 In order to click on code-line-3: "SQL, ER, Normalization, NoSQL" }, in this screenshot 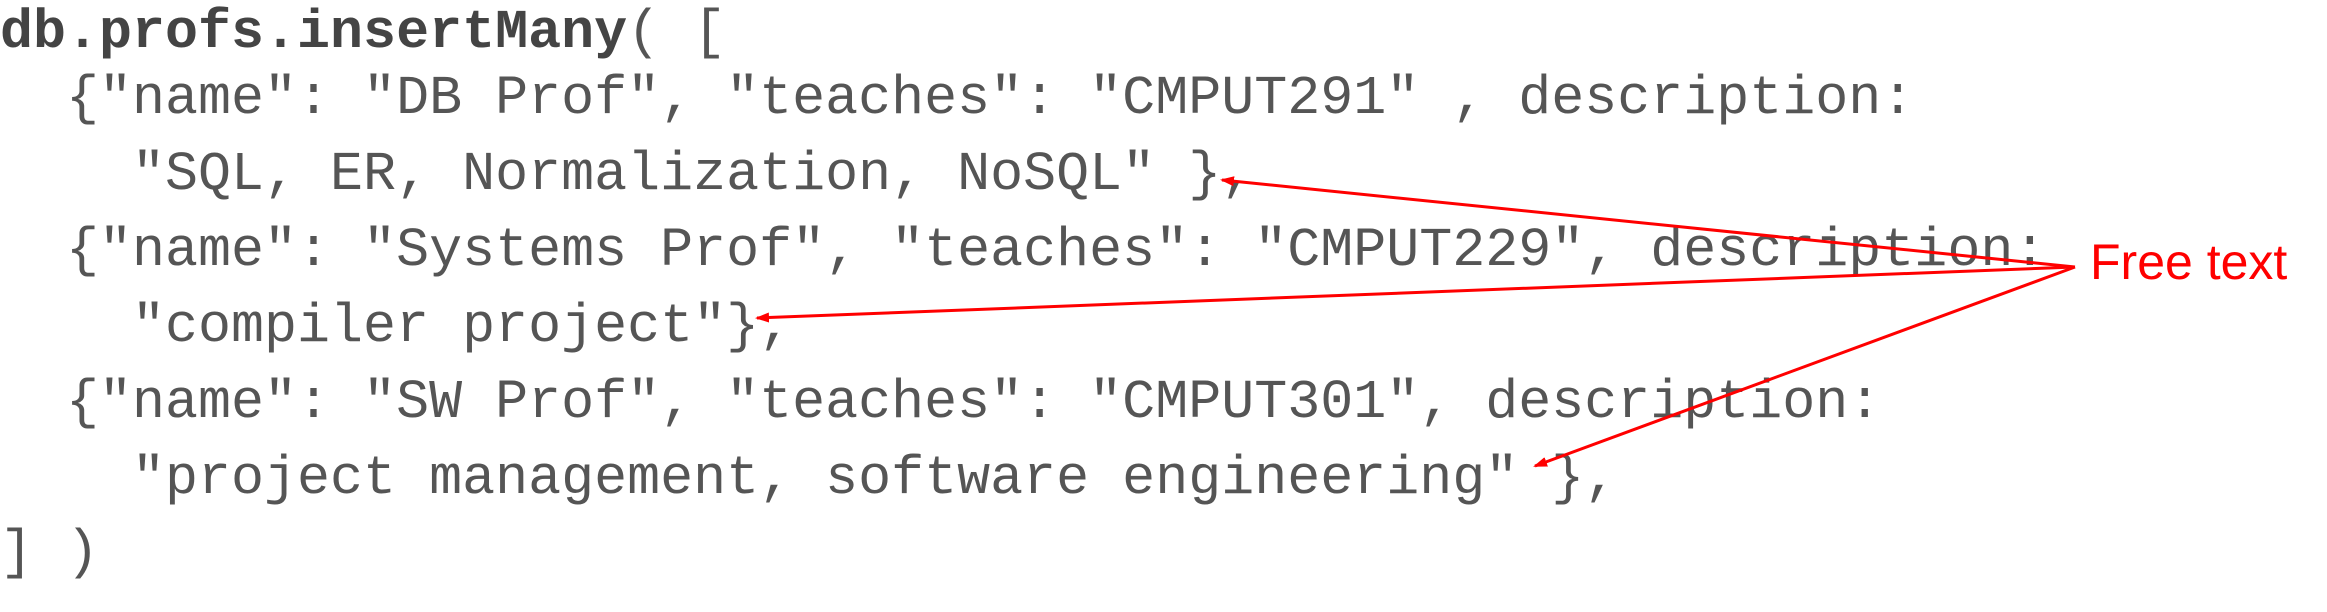, I will do `click(627, 174)`.